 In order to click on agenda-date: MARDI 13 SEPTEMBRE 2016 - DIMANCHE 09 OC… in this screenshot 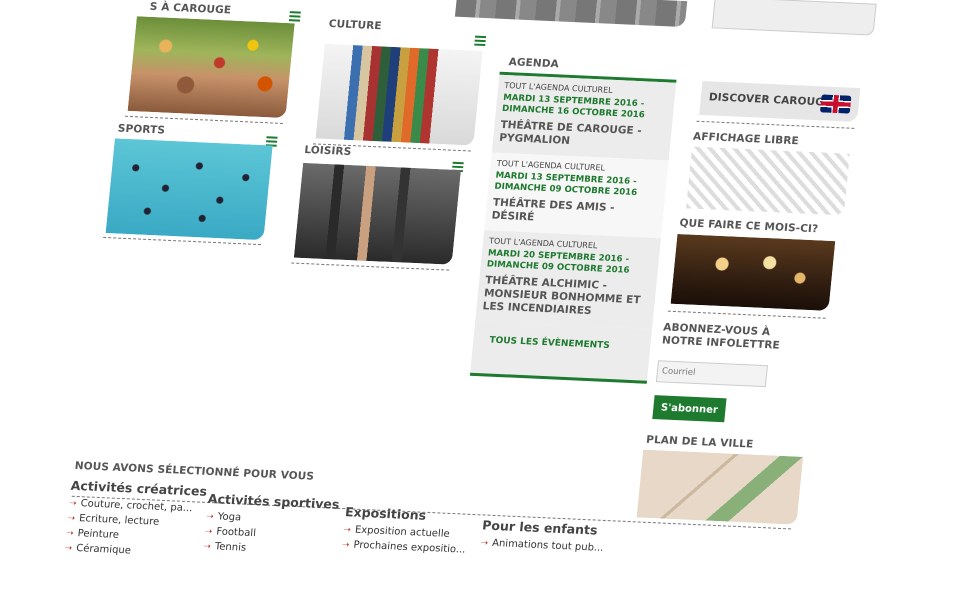, I will do `click(565, 184)`.